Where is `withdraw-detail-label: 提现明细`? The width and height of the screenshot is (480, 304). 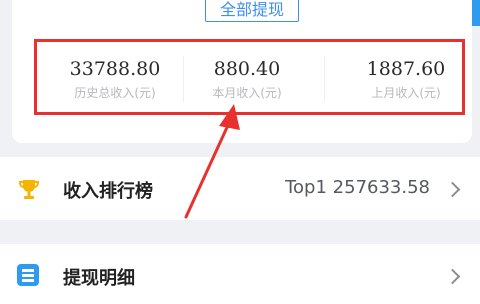
withdraw-detail-label: 提现明细 is located at coordinates (99, 278).